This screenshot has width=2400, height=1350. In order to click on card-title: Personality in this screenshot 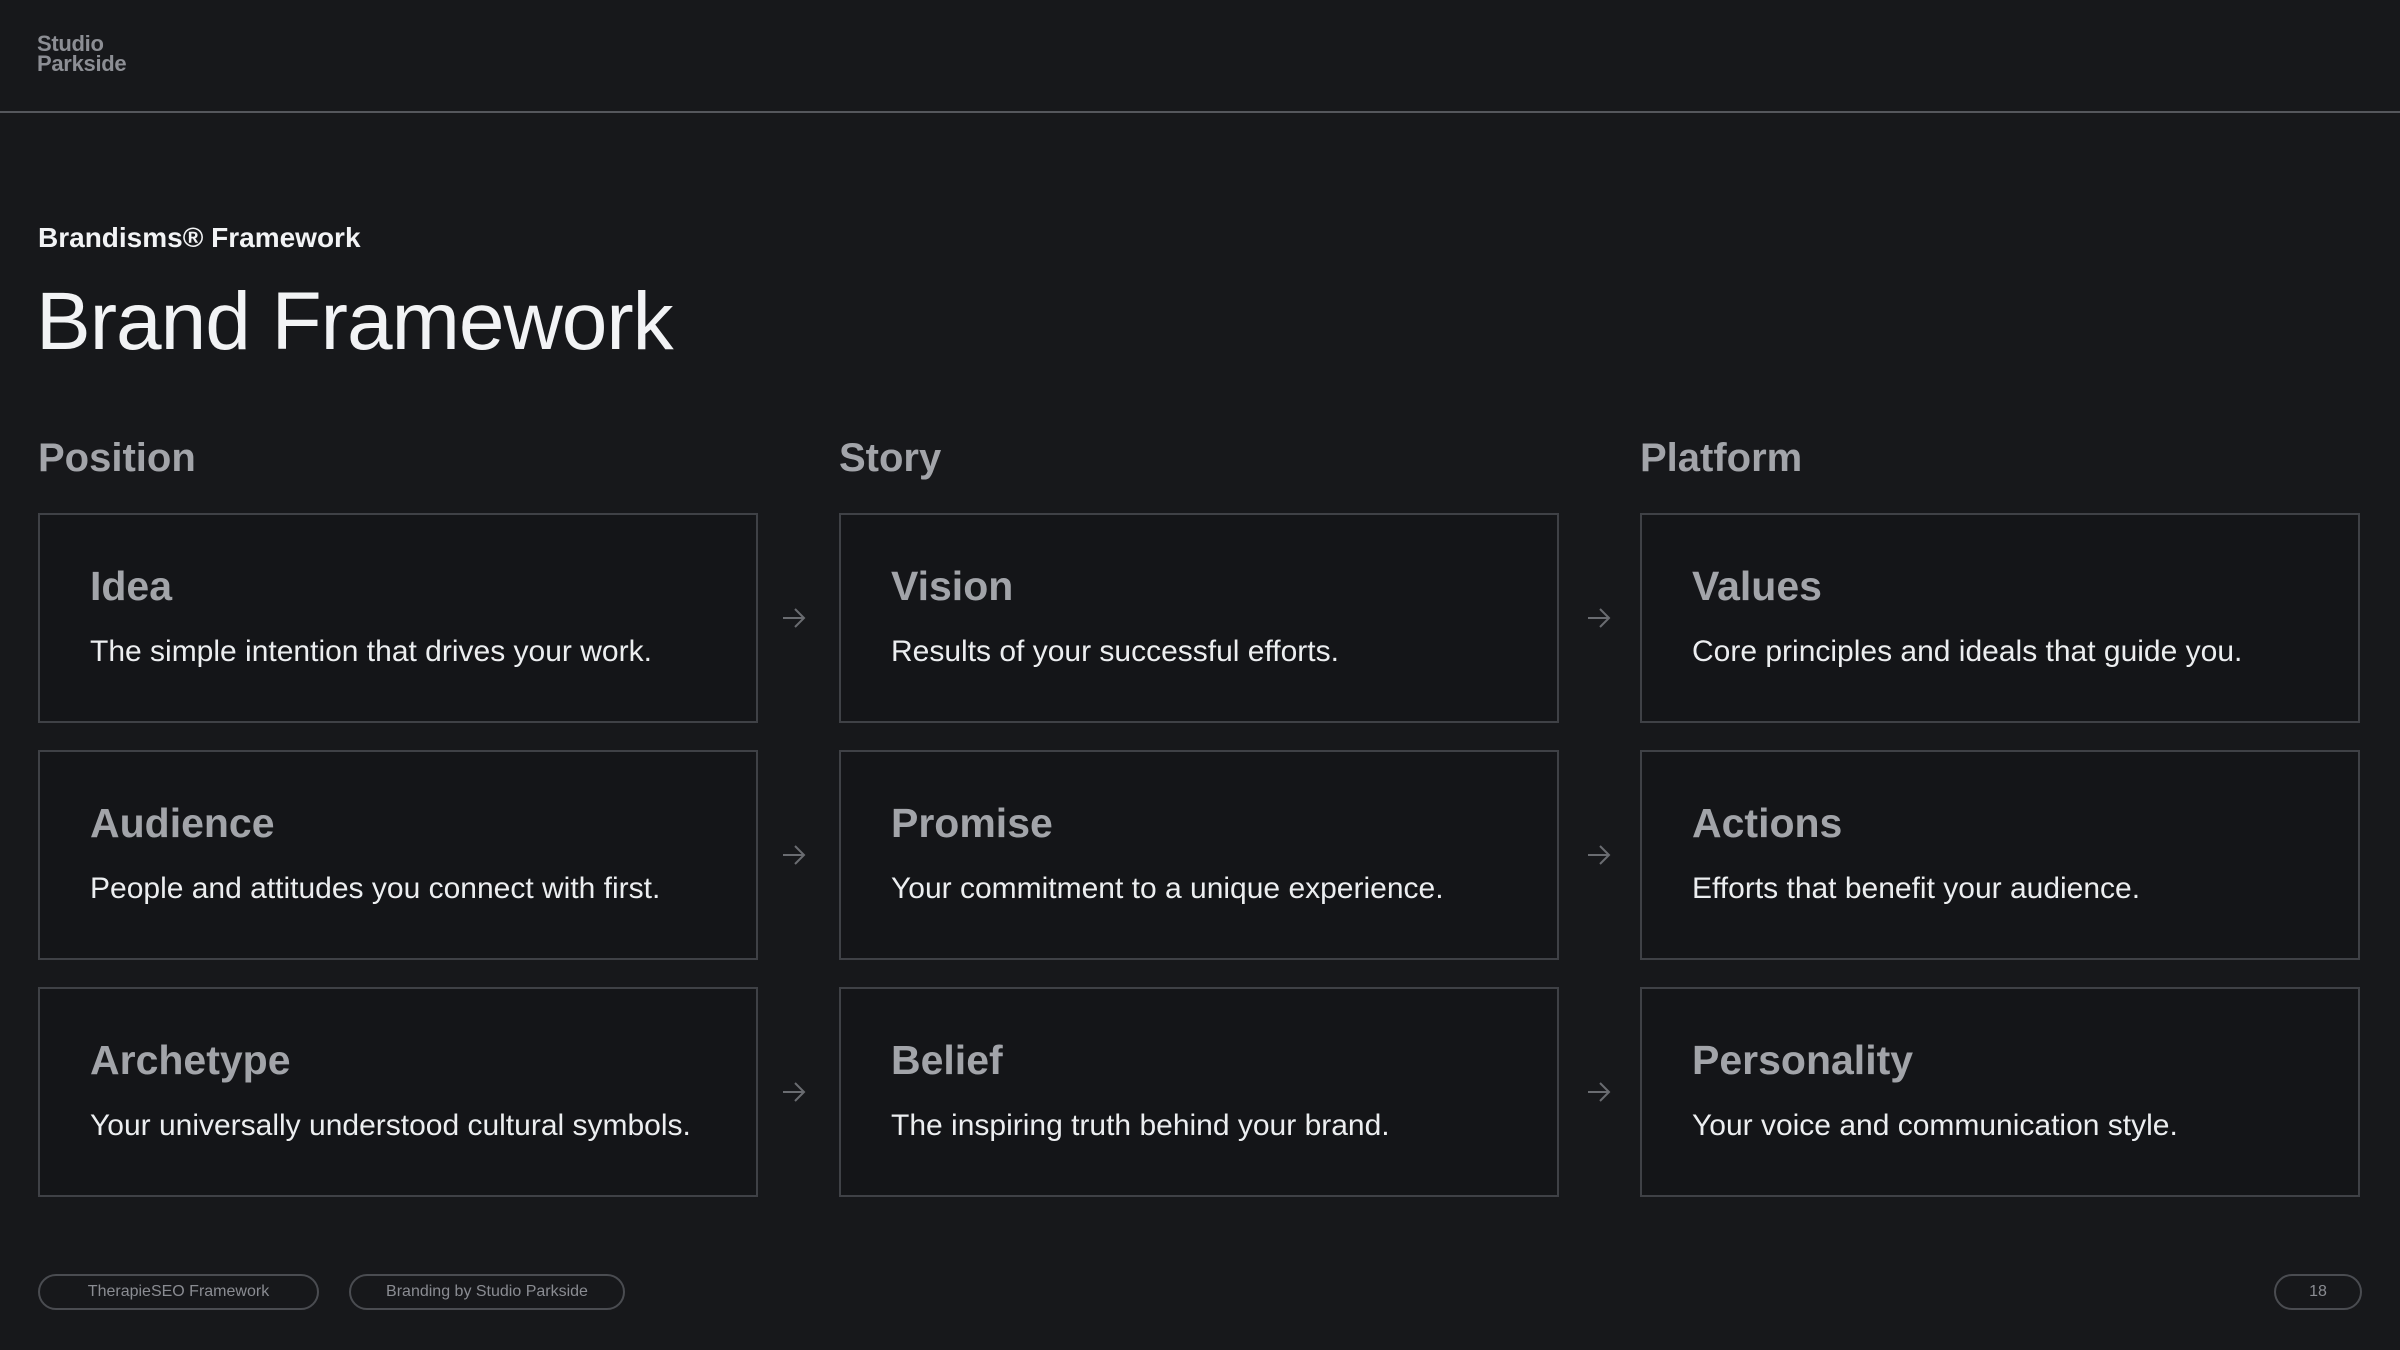, I will do `click(1803, 1060)`.